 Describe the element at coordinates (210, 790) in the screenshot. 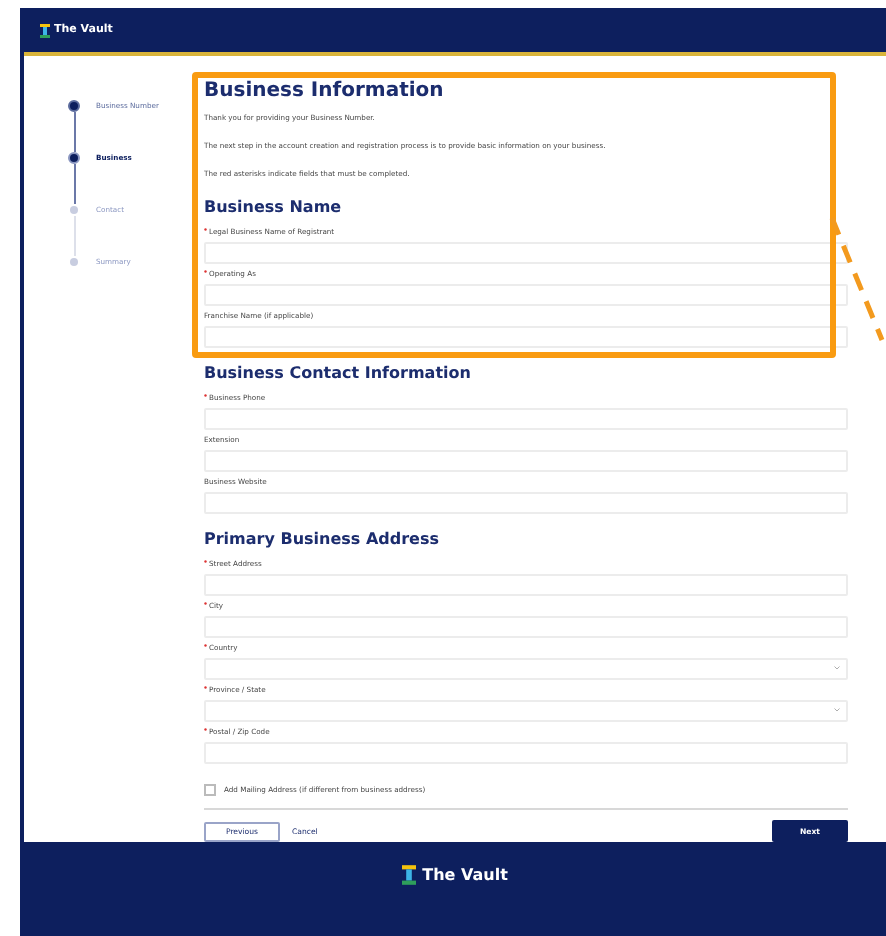

I see `checkbox` at that location.